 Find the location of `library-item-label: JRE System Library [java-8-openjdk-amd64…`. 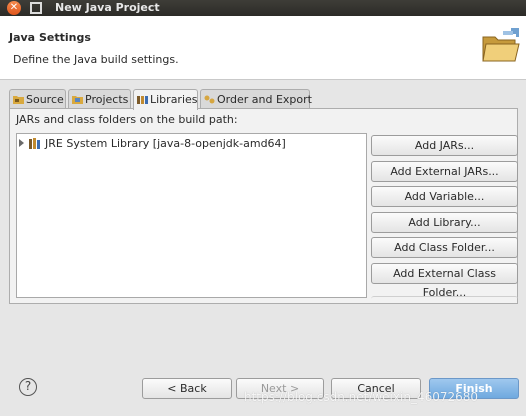

library-item-label: JRE System Library [java-8-openjdk-amd64… is located at coordinates (165, 143).